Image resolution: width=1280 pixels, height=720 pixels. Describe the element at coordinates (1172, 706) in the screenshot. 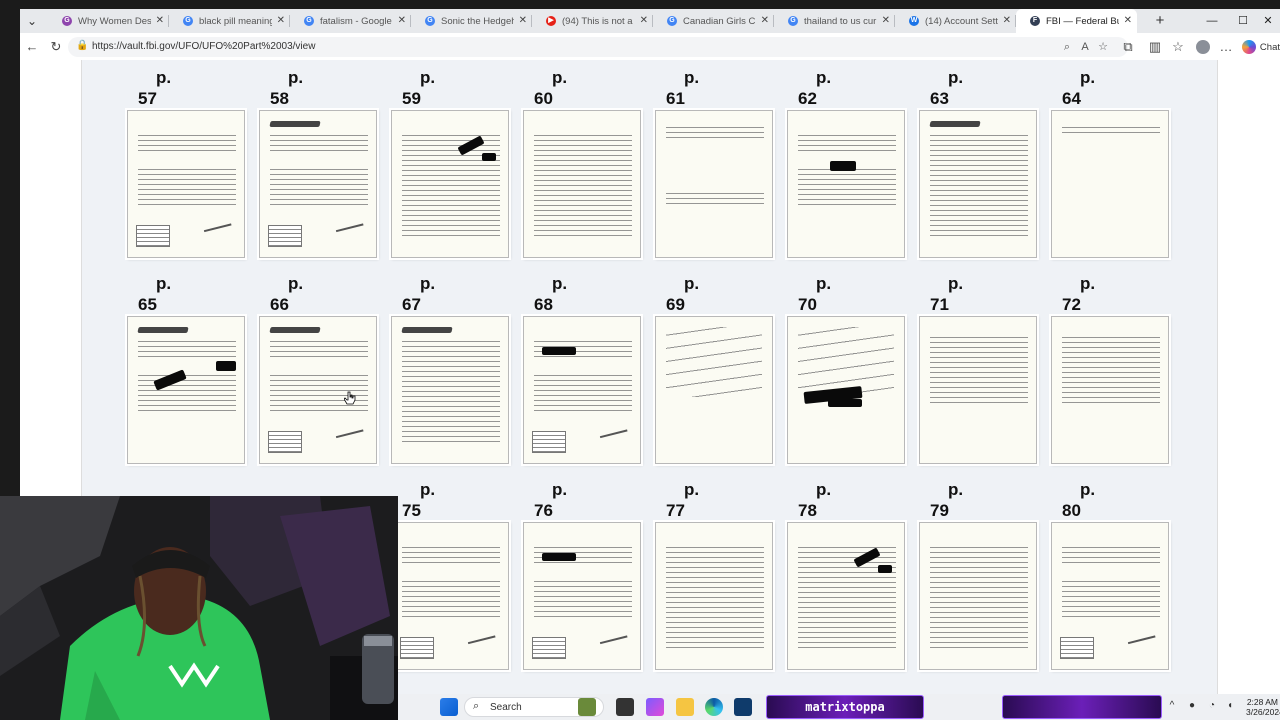

I see `tray-chevron-icon: ^` at that location.